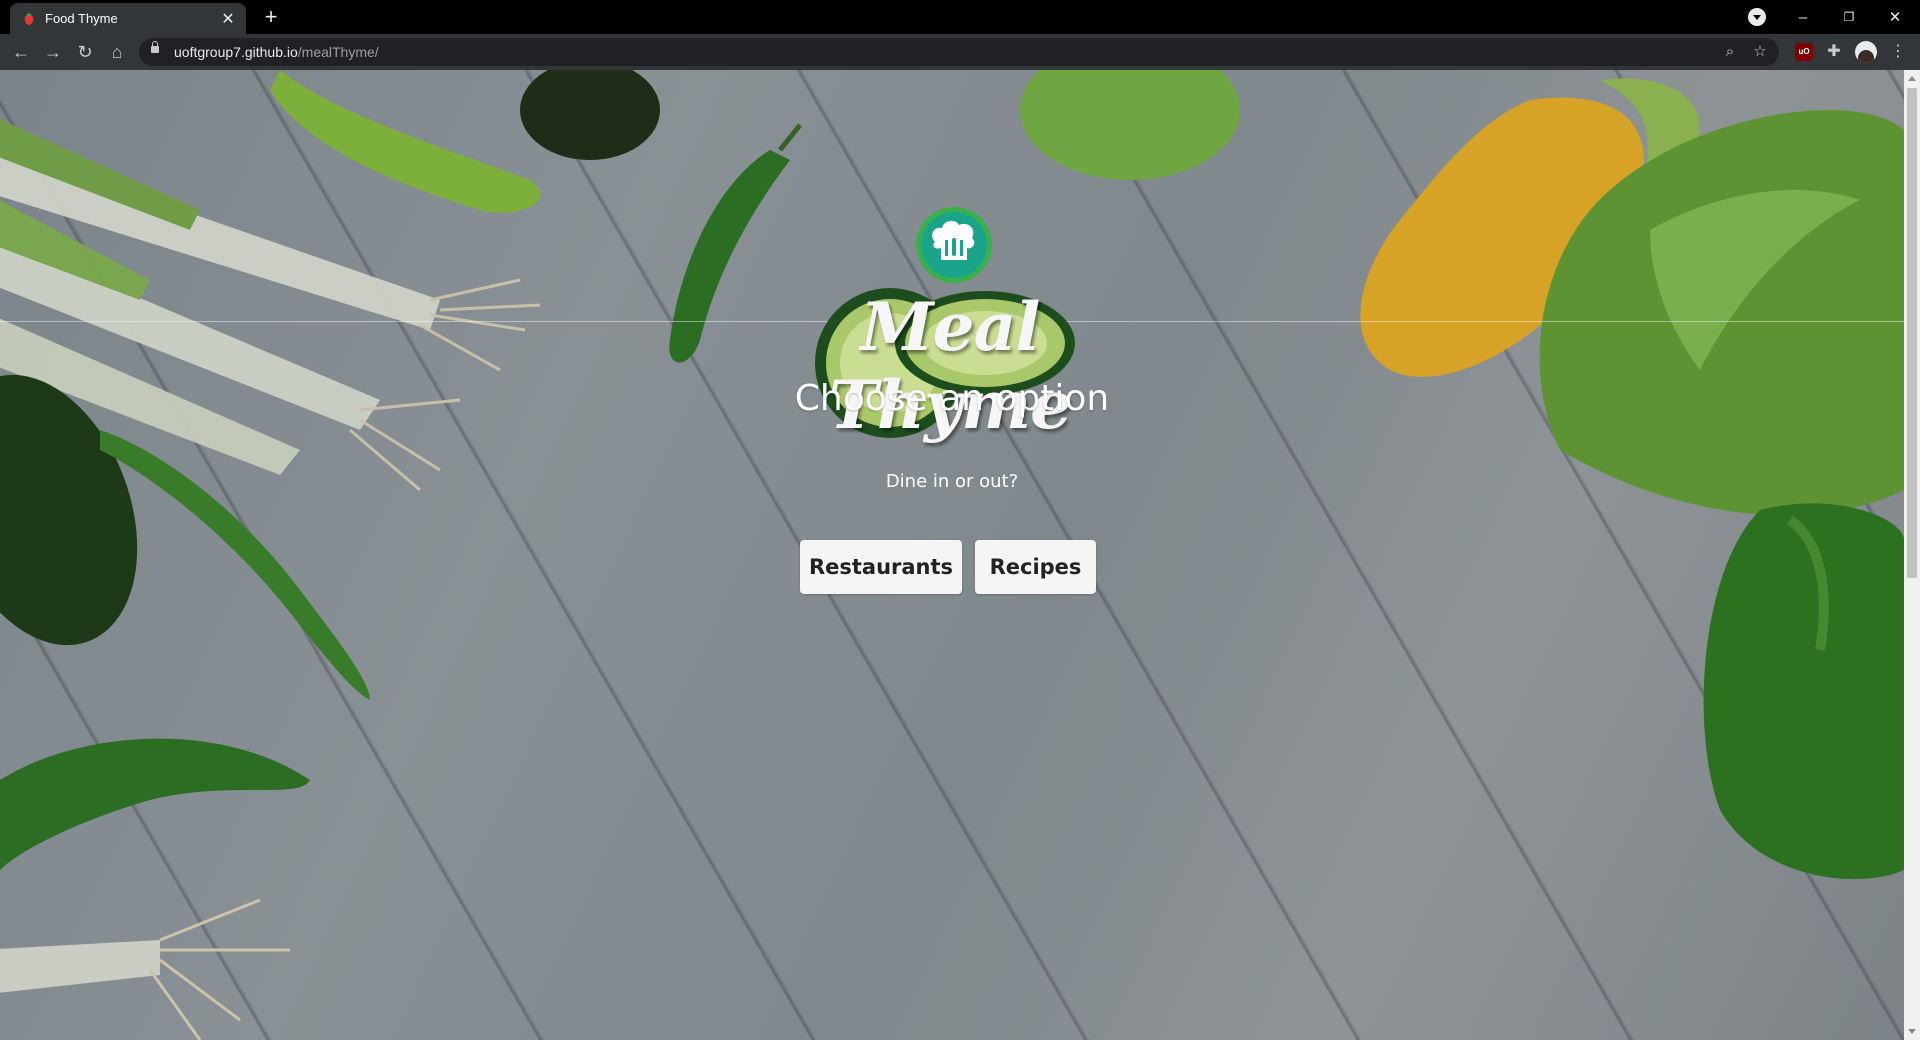  Describe the element at coordinates (1834, 52) in the screenshot. I see `extensions-icon: ✚` at that location.